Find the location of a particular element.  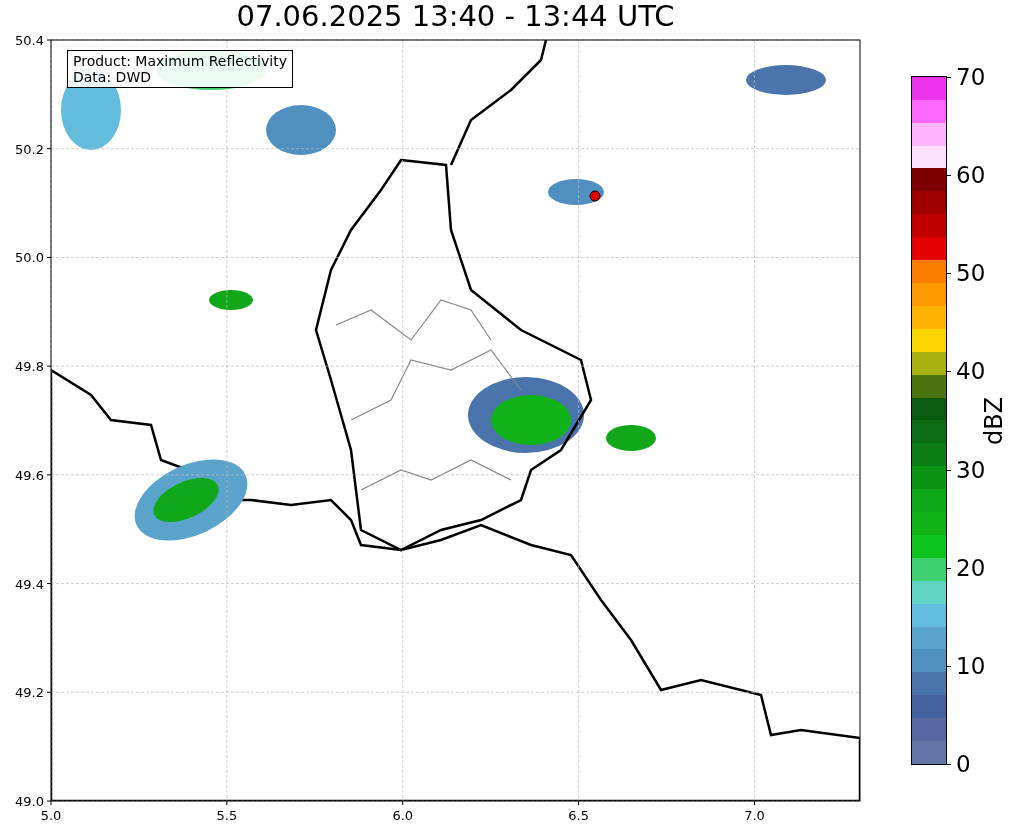

y-tick-label: 49.8 is located at coordinates (29, 367).